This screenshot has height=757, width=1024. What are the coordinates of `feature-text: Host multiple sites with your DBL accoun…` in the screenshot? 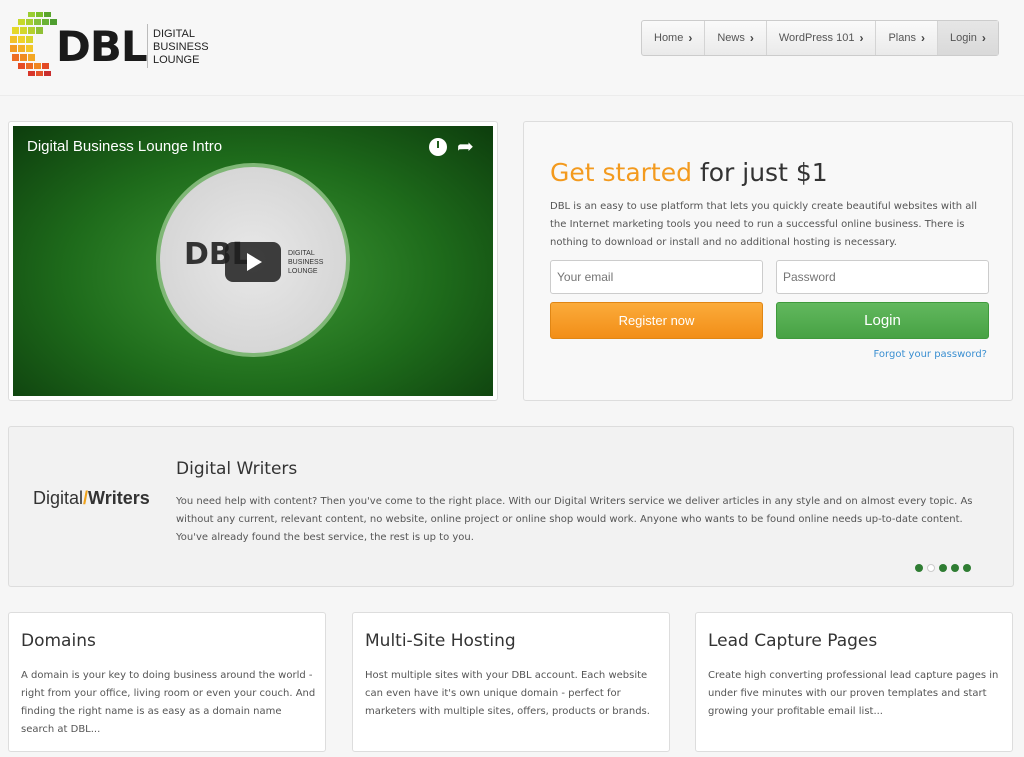 It's located at (507, 693).